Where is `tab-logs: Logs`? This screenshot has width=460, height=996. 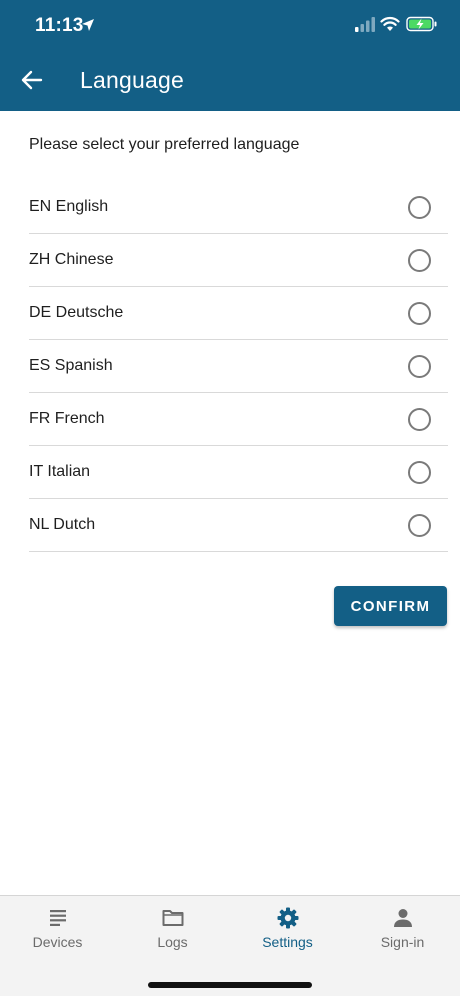
tab-logs: Logs is located at coordinates (172, 931).